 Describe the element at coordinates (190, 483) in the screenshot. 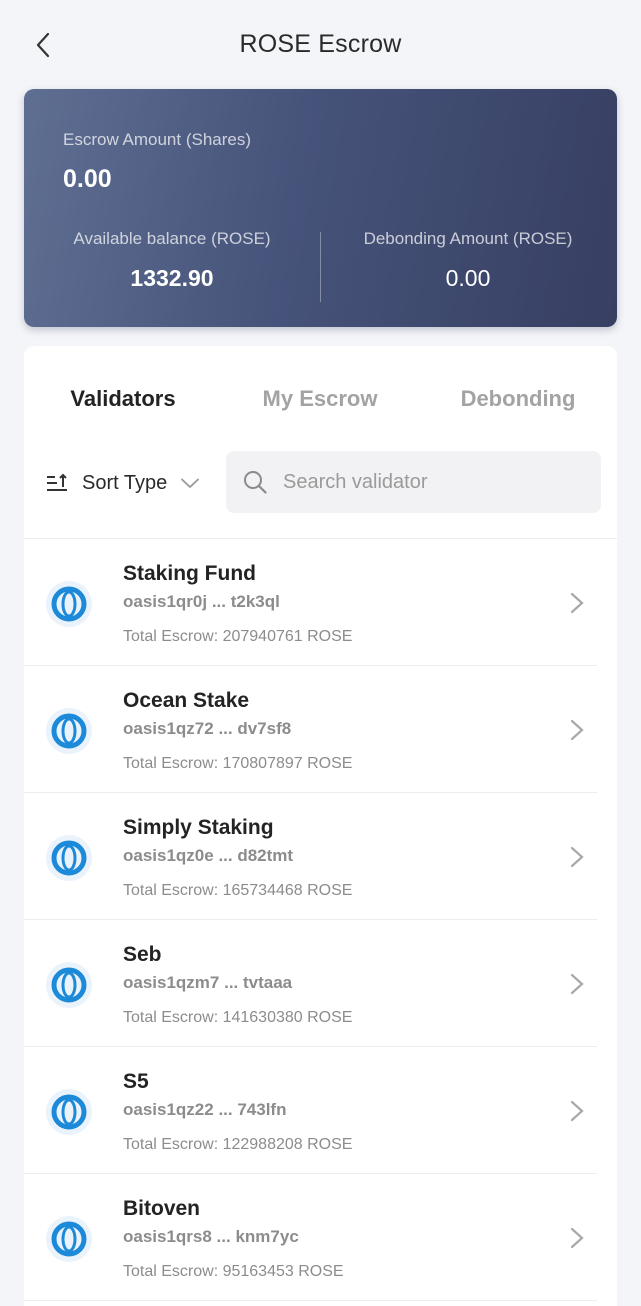

I see `chevron-down-icon` at that location.